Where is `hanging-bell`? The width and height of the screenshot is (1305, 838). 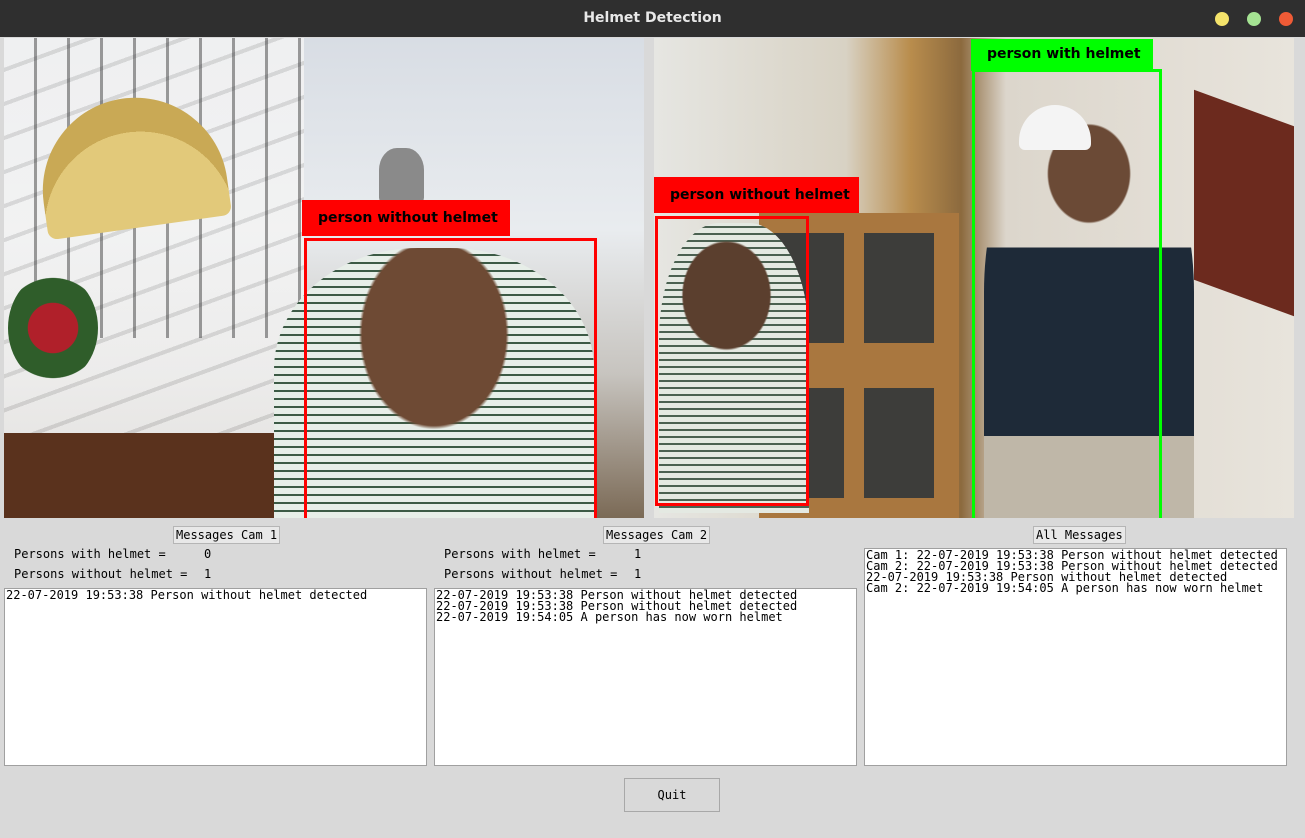
hanging-bell is located at coordinates (401, 175).